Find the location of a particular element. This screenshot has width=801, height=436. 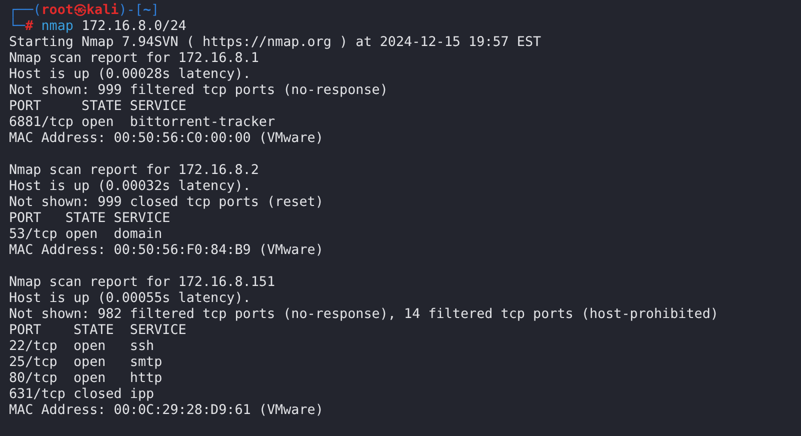

output-line: 25/tcp open smtp is located at coordinates (86, 363).